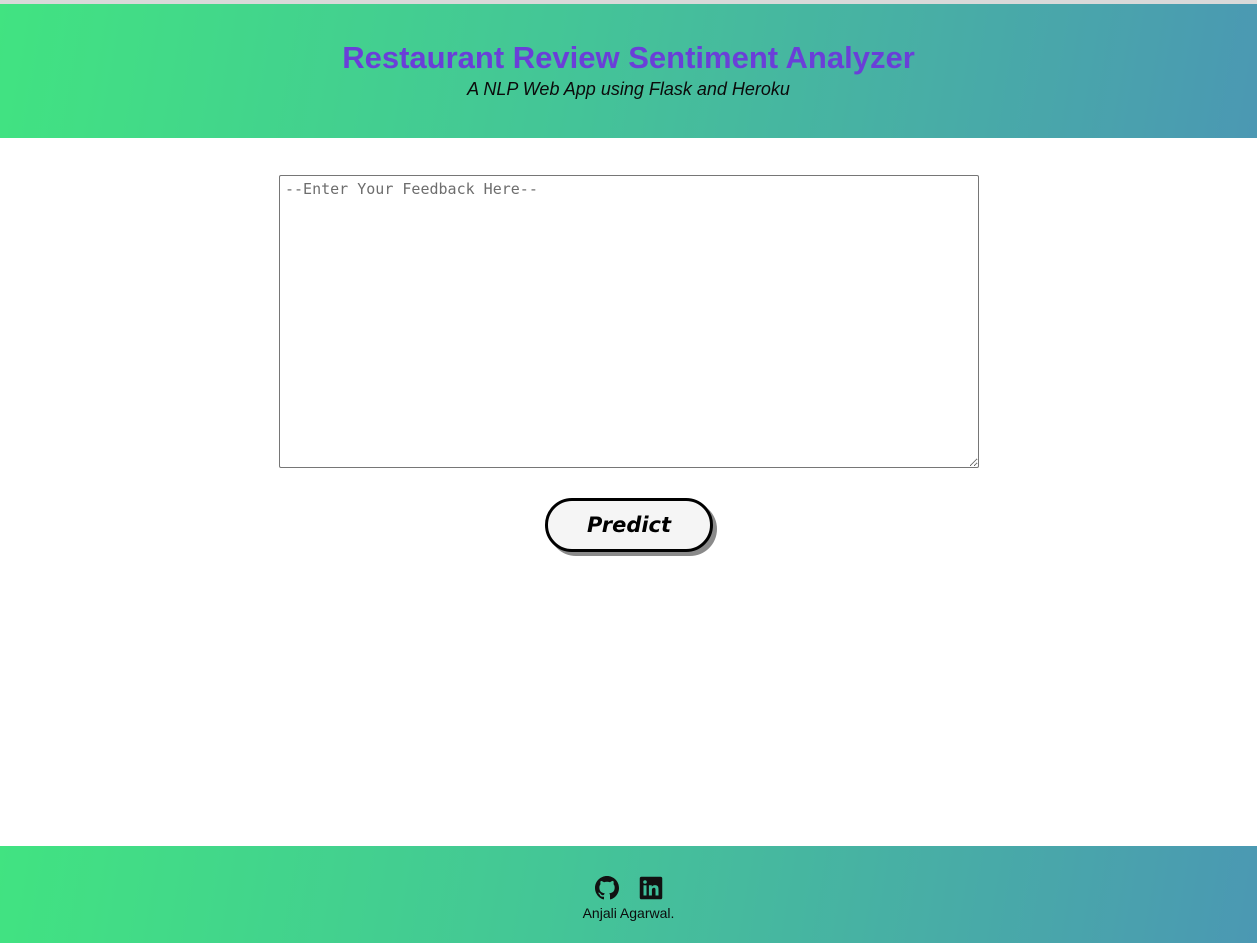 The image size is (1257, 943). Describe the element at coordinates (628, 89) in the screenshot. I see `page-subtitle: A NLP Web App using Flask and Heroku` at that location.